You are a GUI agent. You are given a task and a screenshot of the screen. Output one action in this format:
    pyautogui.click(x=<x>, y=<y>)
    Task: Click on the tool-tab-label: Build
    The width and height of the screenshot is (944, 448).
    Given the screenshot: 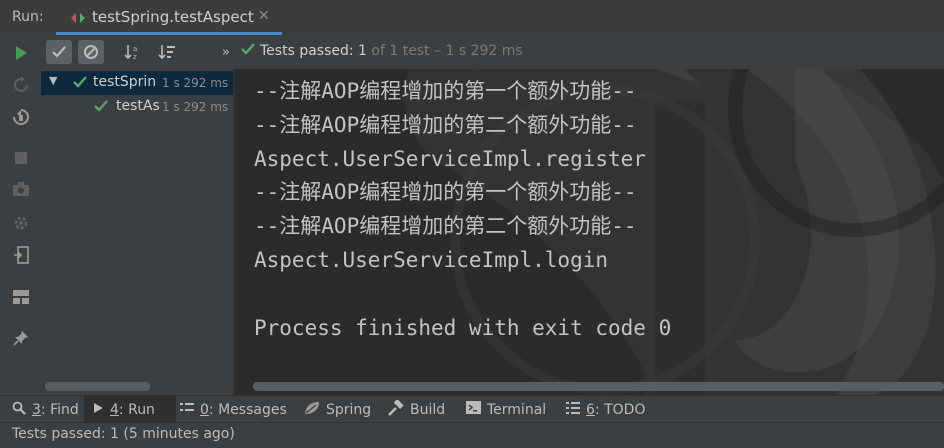 What is the action you would take?
    pyautogui.click(x=428, y=409)
    